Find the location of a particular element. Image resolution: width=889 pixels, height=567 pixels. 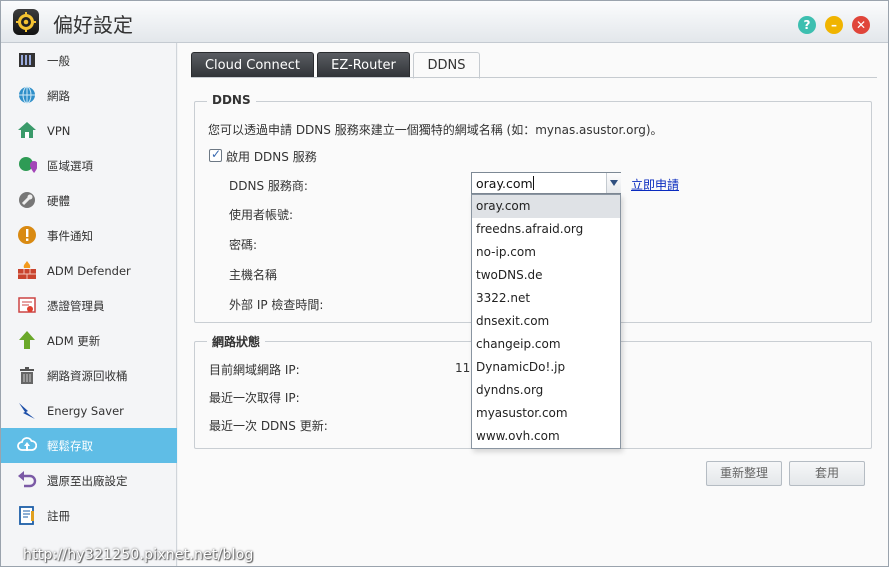

register-icon is located at coordinates (26, 515).